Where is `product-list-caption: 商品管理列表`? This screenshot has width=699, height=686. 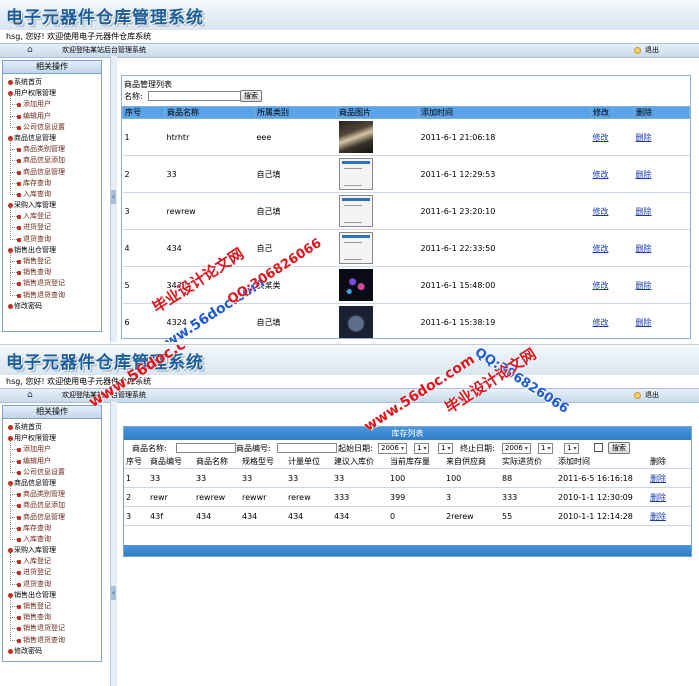 product-list-caption: 商品管理列表 is located at coordinates (148, 84).